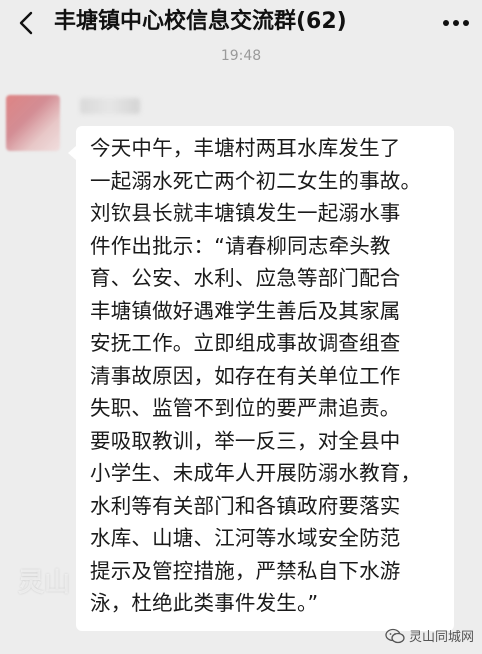 Image resolution: width=482 pixels, height=654 pixels. Describe the element at coordinates (27, 23) in the screenshot. I see `chevron-left-icon` at that location.